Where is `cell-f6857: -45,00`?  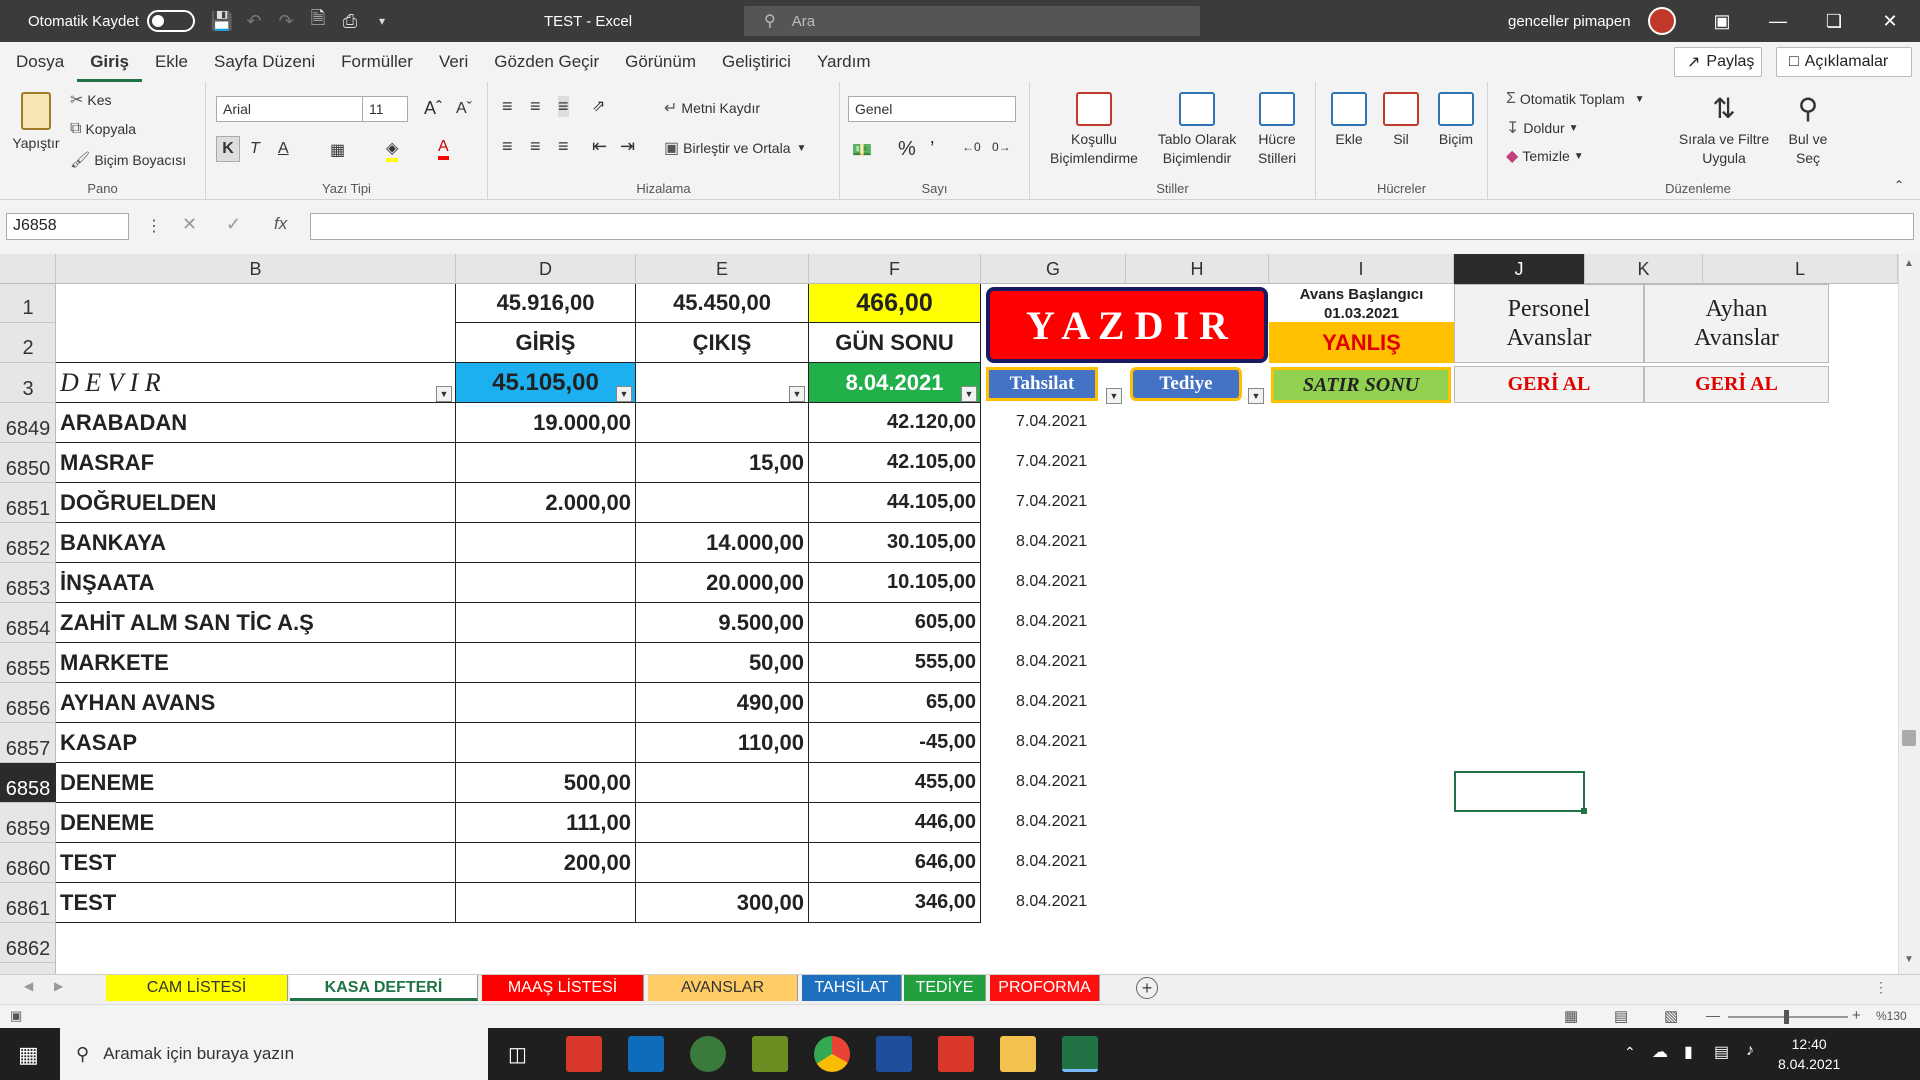
cell-f6857: -45,00 is located at coordinates (895, 743).